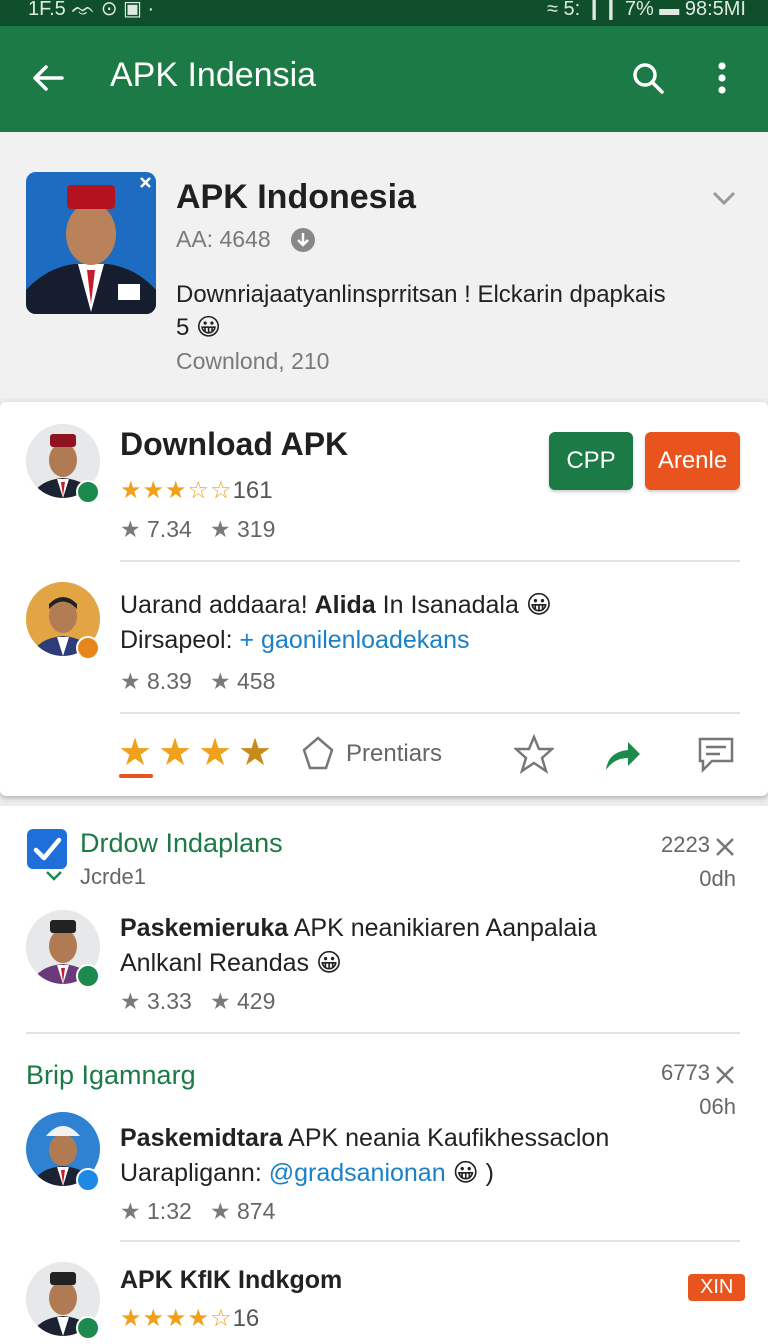  What do you see at coordinates (253, 361) in the screenshot?
I see `download-count: Cownlond, 210` at bounding box center [253, 361].